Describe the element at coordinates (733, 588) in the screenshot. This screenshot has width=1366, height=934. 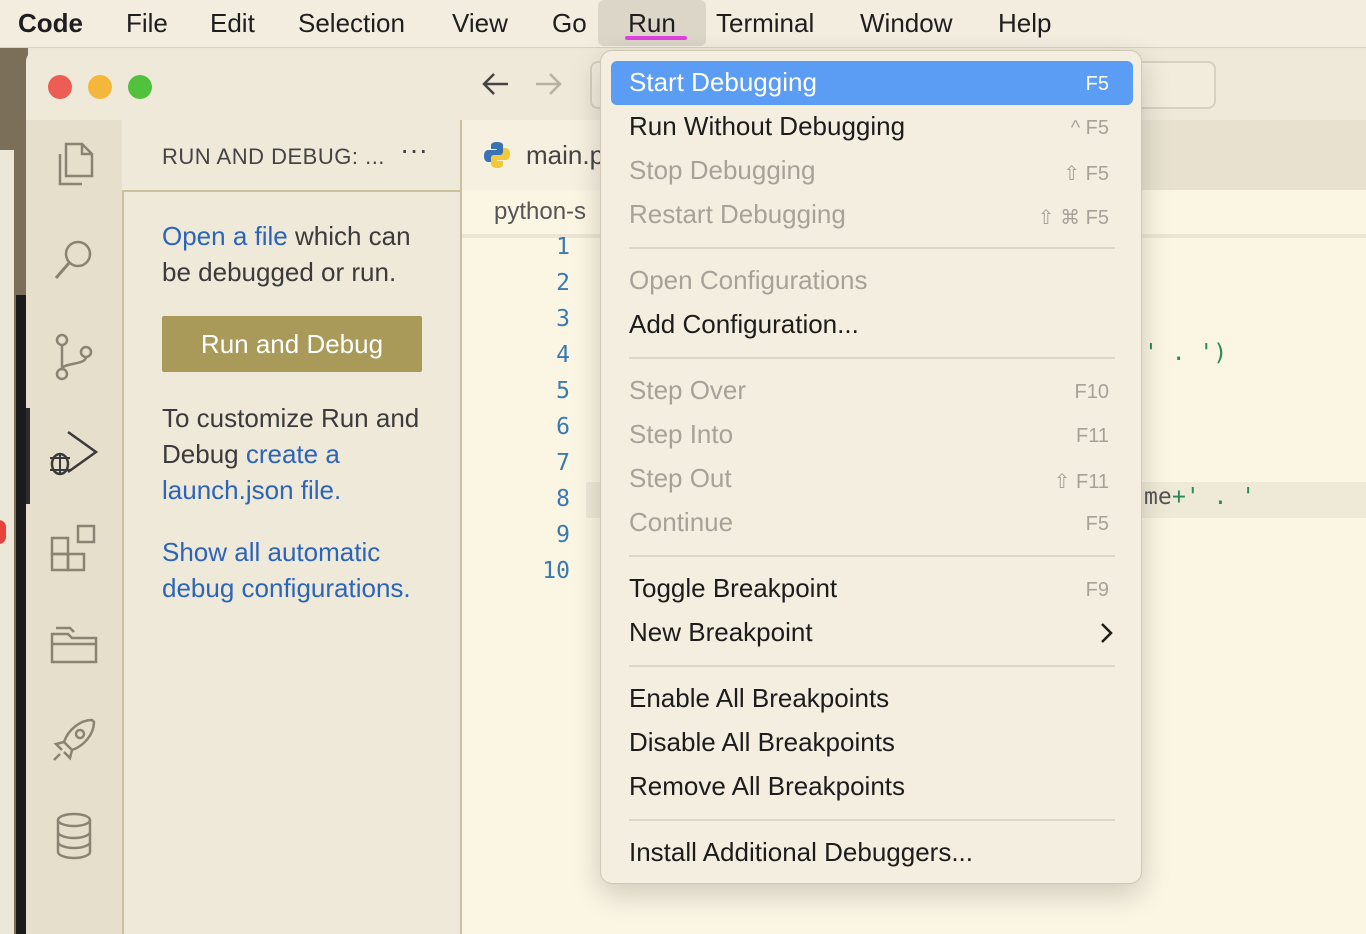
I see `menu-item-label: Toggle Breakpoint` at that location.